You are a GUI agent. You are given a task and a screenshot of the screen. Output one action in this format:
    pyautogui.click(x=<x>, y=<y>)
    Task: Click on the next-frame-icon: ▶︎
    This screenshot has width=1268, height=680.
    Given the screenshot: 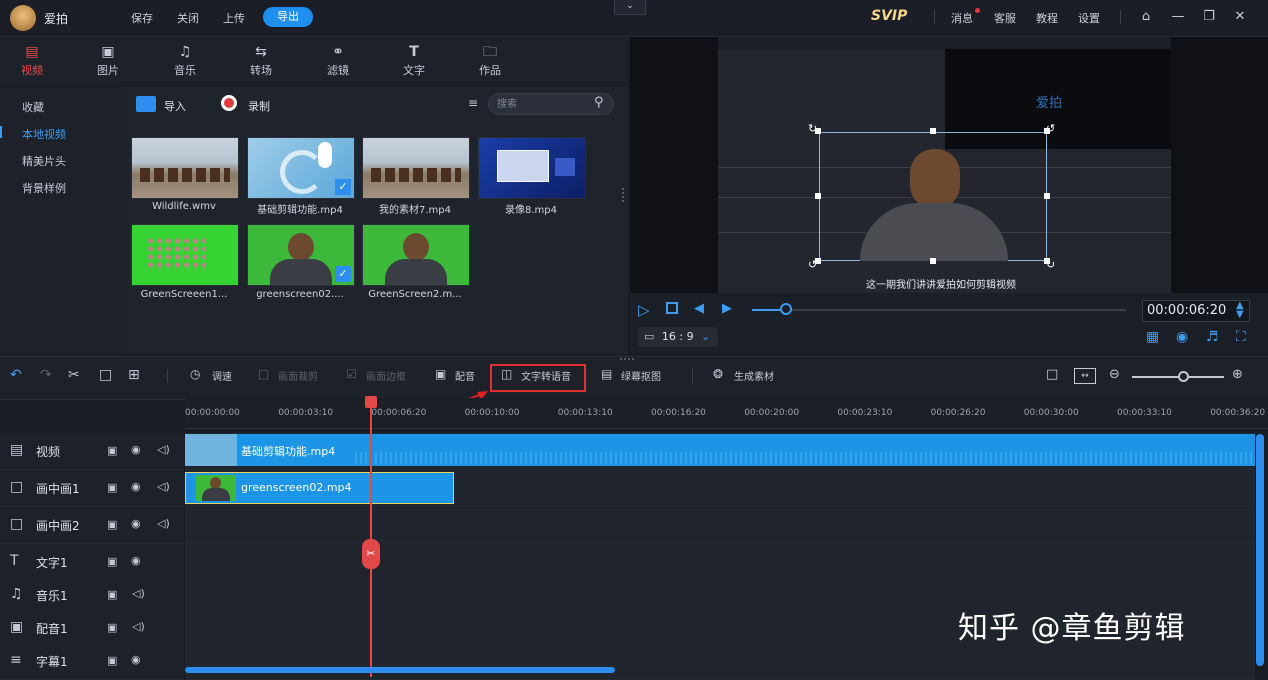 What is the action you would take?
    pyautogui.click(x=727, y=308)
    